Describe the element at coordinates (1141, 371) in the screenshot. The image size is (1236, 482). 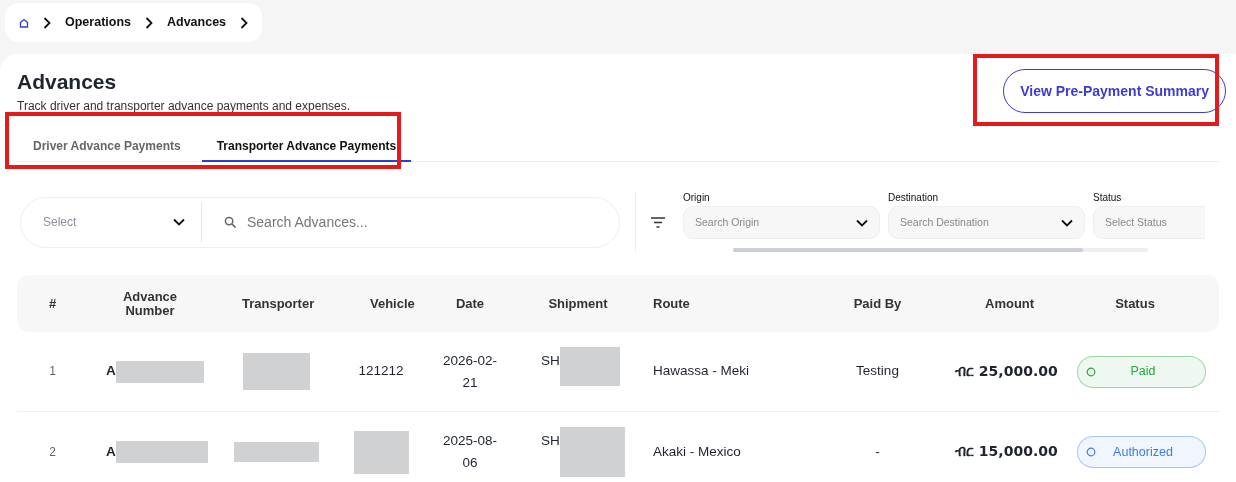
I see `status-badge: Paid` at that location.